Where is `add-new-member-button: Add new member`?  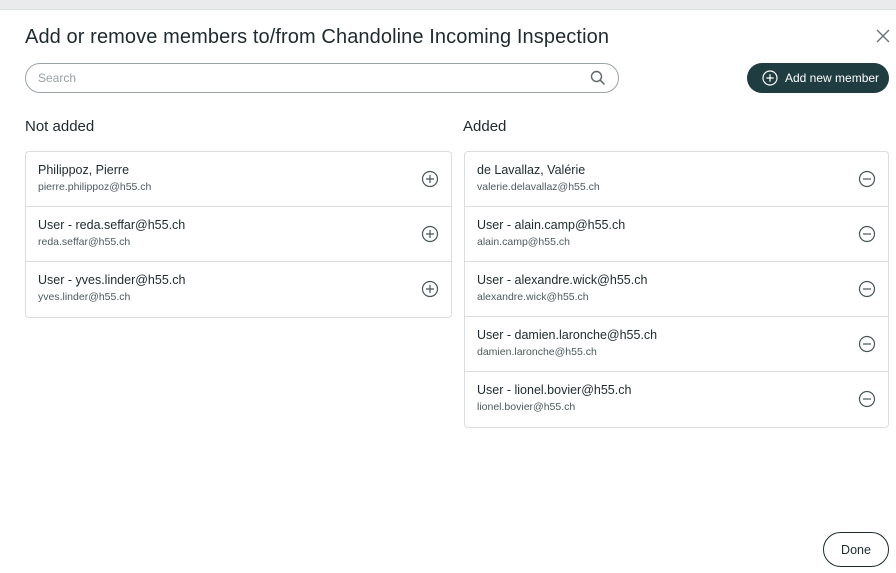
add-new-member-button: Add new member is located at coordinates (818, 78).